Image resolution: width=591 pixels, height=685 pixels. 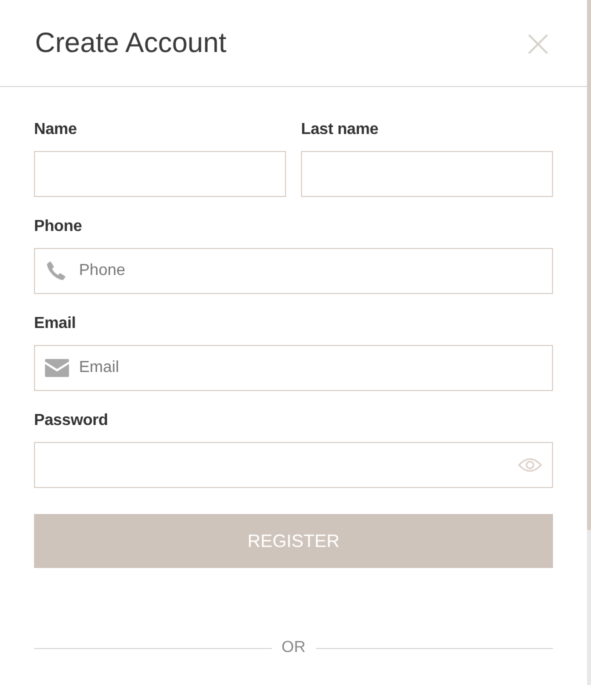 What do you see at coordinates (293, 271) in the screenshot?
I see `phone-field: Phone` at bounding box center [293, 271].